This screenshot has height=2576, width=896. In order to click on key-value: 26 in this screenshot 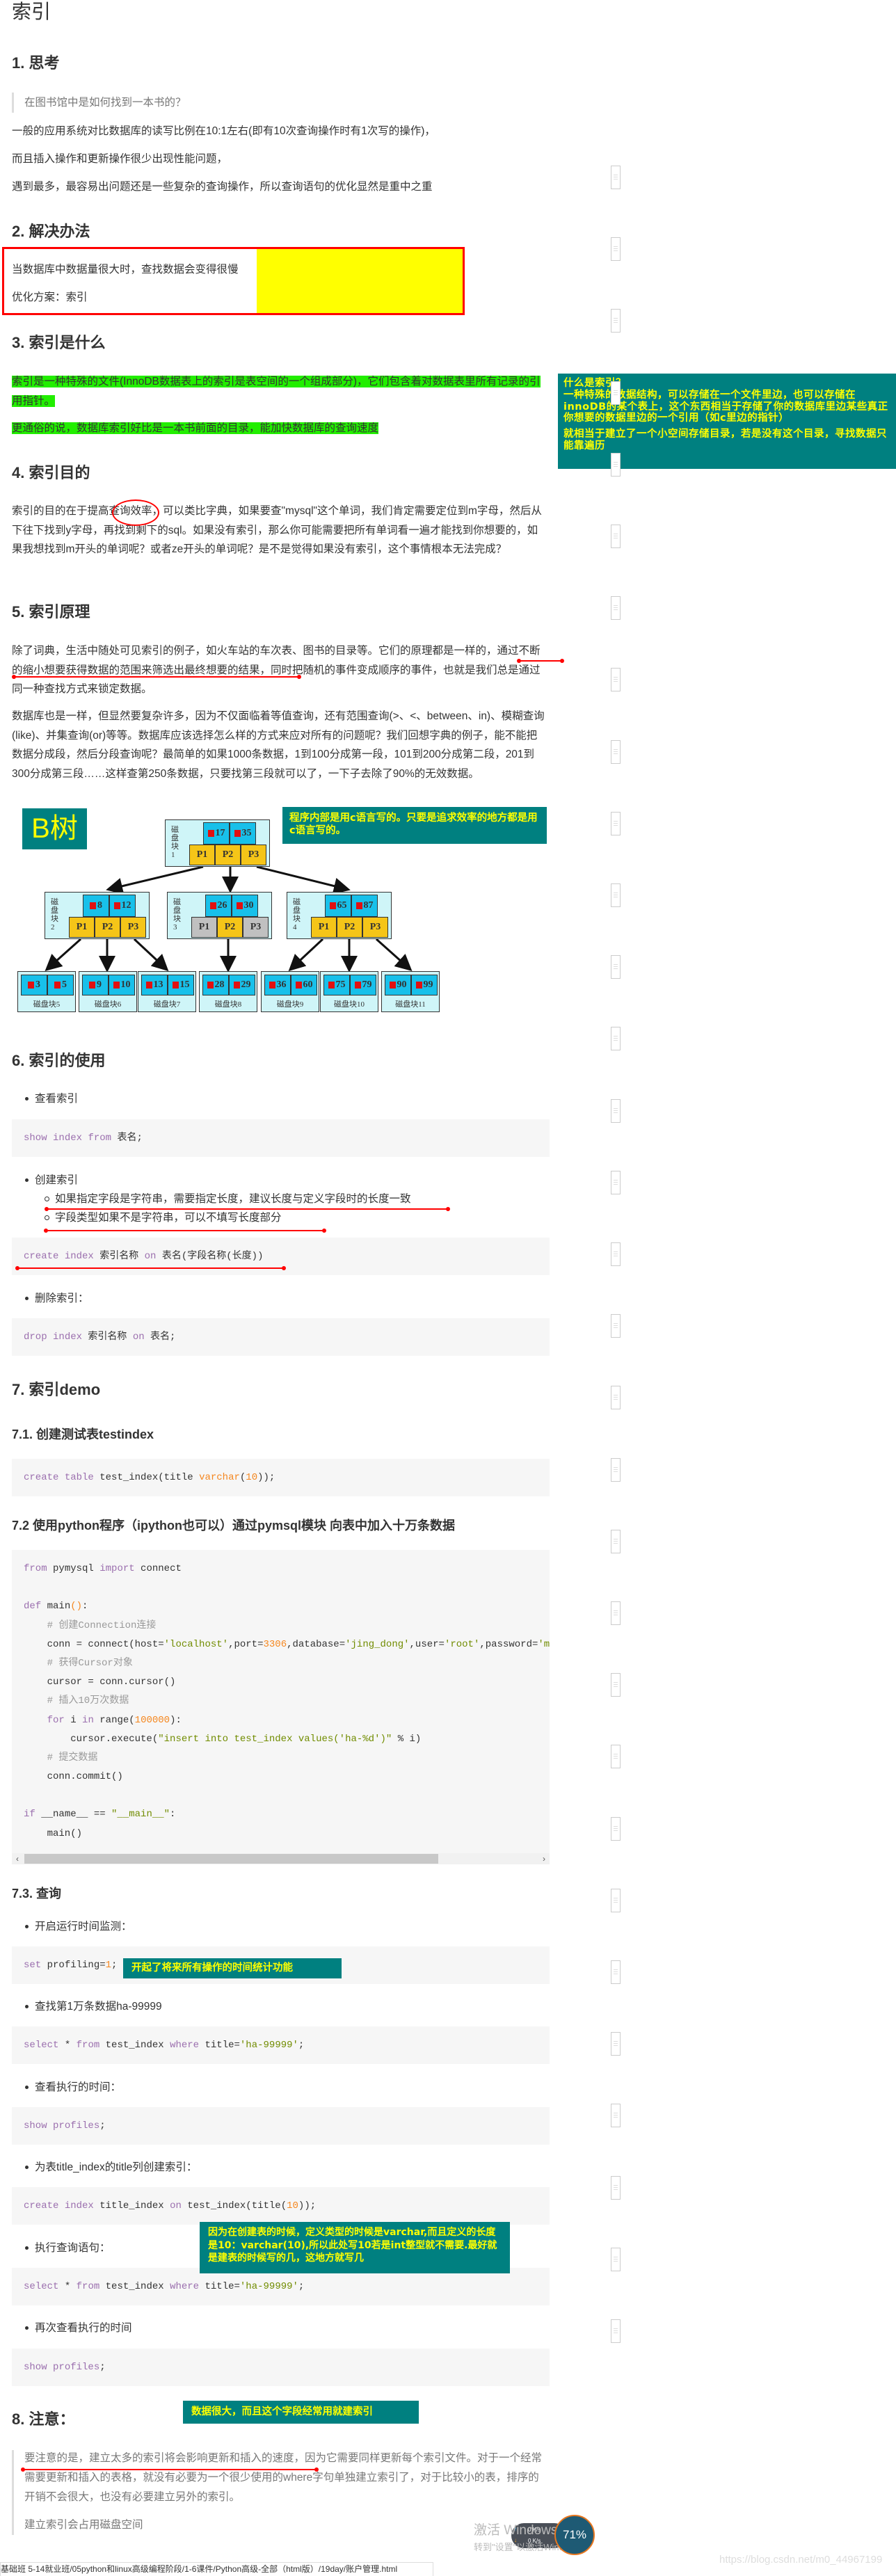, I will do `click(222, 905)`.